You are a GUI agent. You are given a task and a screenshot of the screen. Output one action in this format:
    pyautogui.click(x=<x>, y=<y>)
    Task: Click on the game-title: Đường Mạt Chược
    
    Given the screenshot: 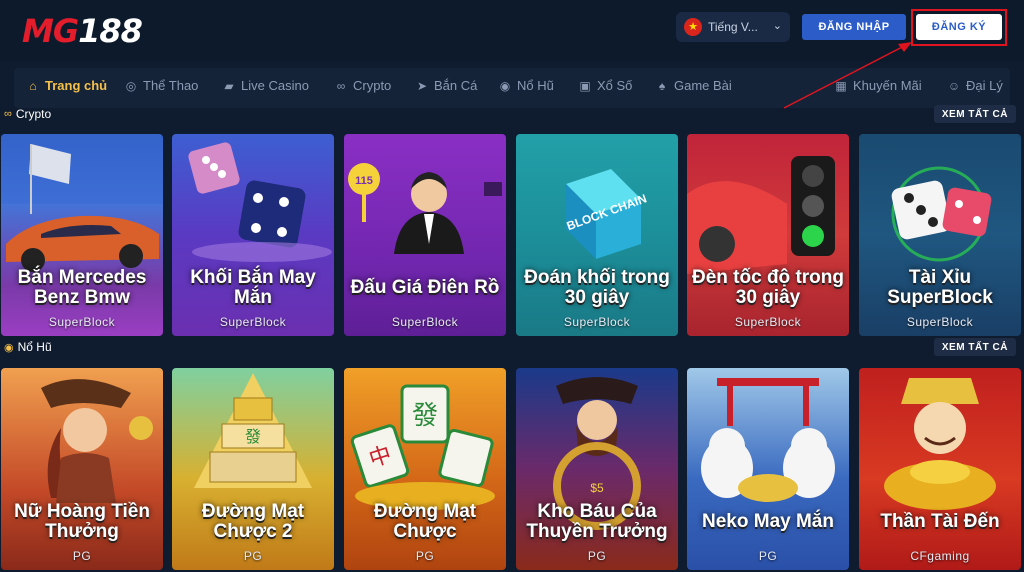 What is the action you would take?
    pyautogui.click(x=425, y=521)
    